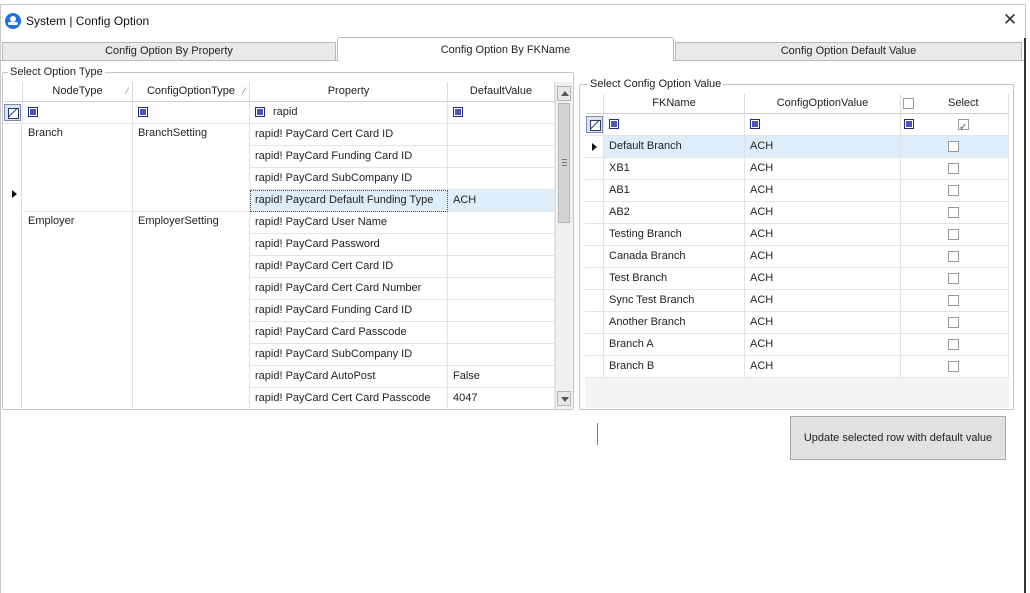  Describe the element at coordinates (963, 126) in the screenshot. I see `filter-select-checkbox` at that location.